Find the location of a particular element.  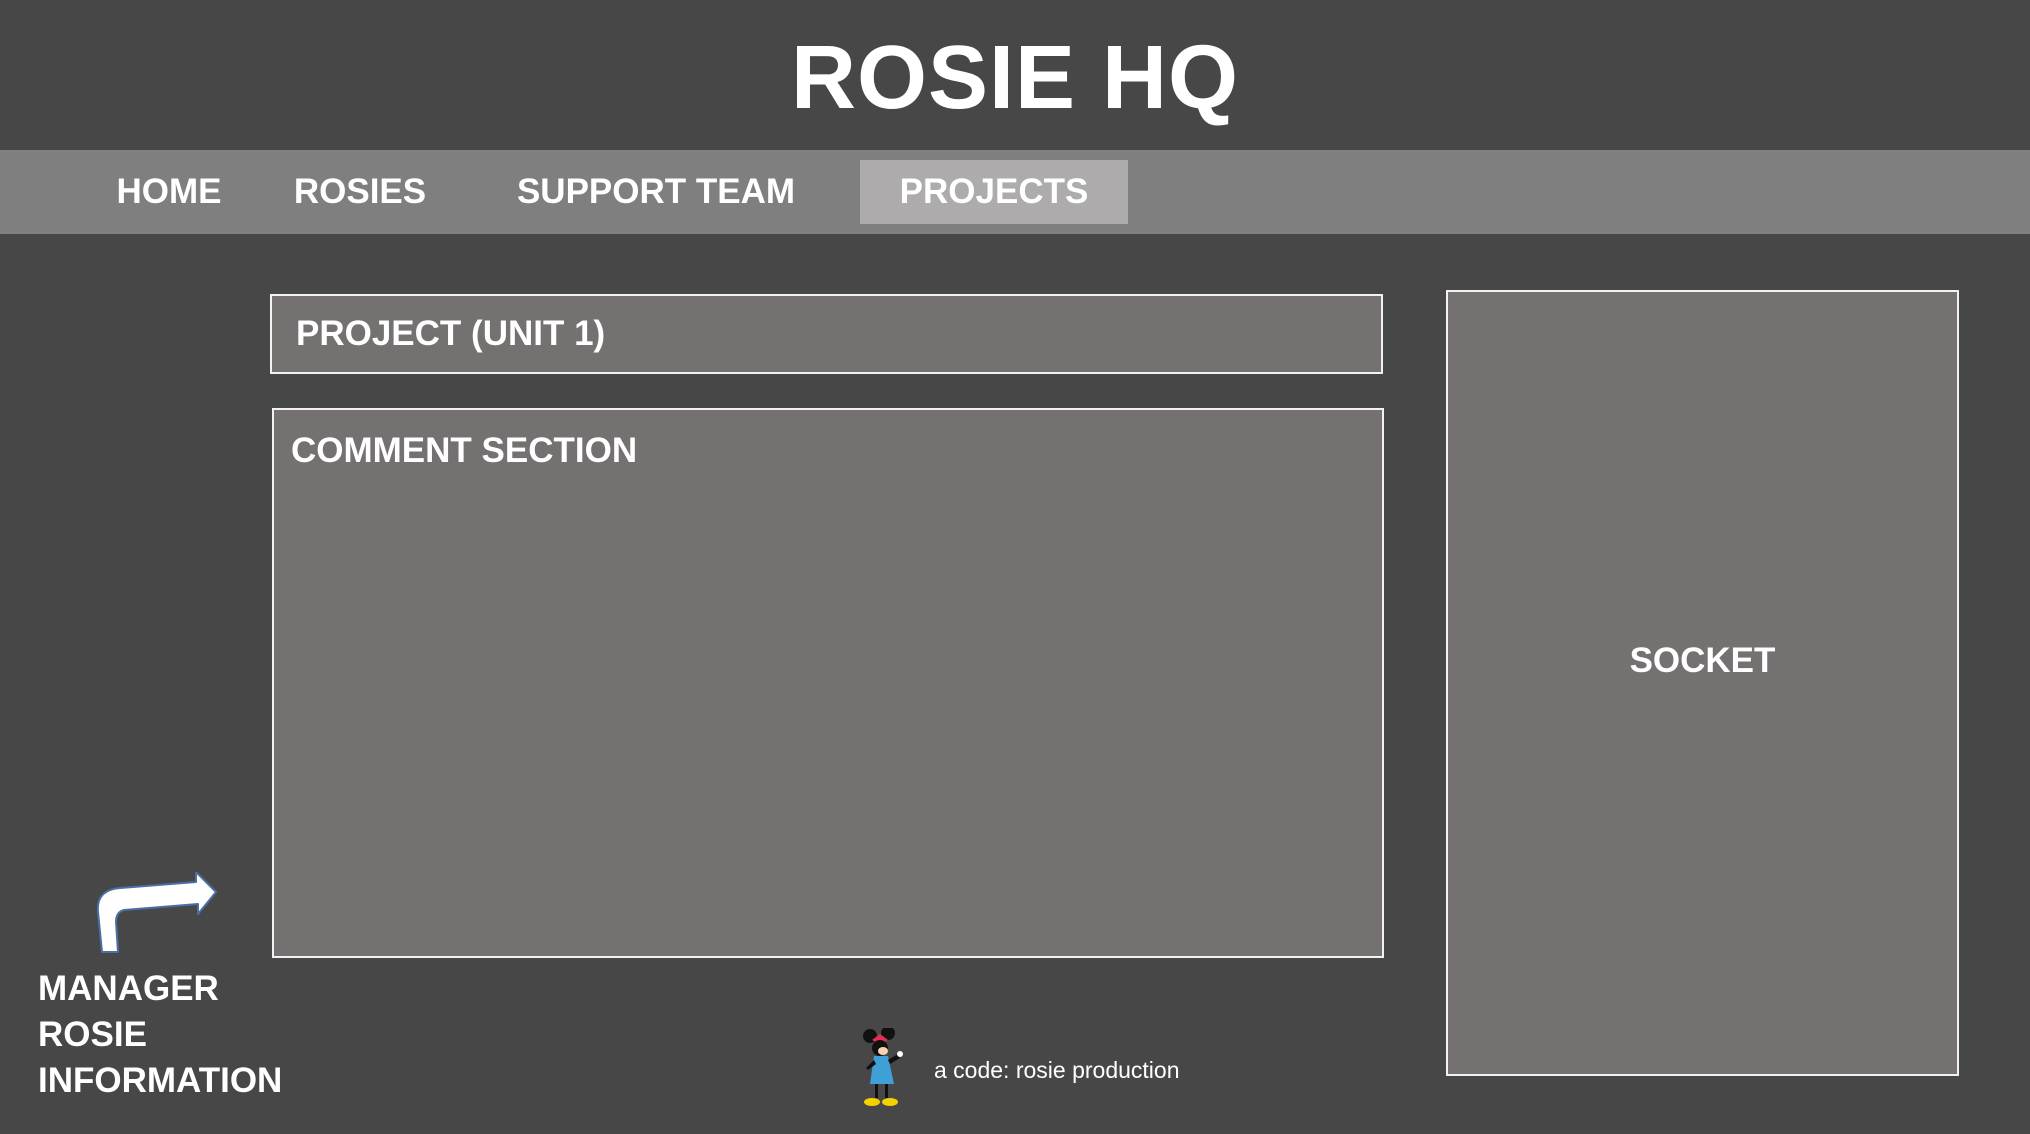

nav-item-projects: PROJECTS is located at coordinates (994, 192).